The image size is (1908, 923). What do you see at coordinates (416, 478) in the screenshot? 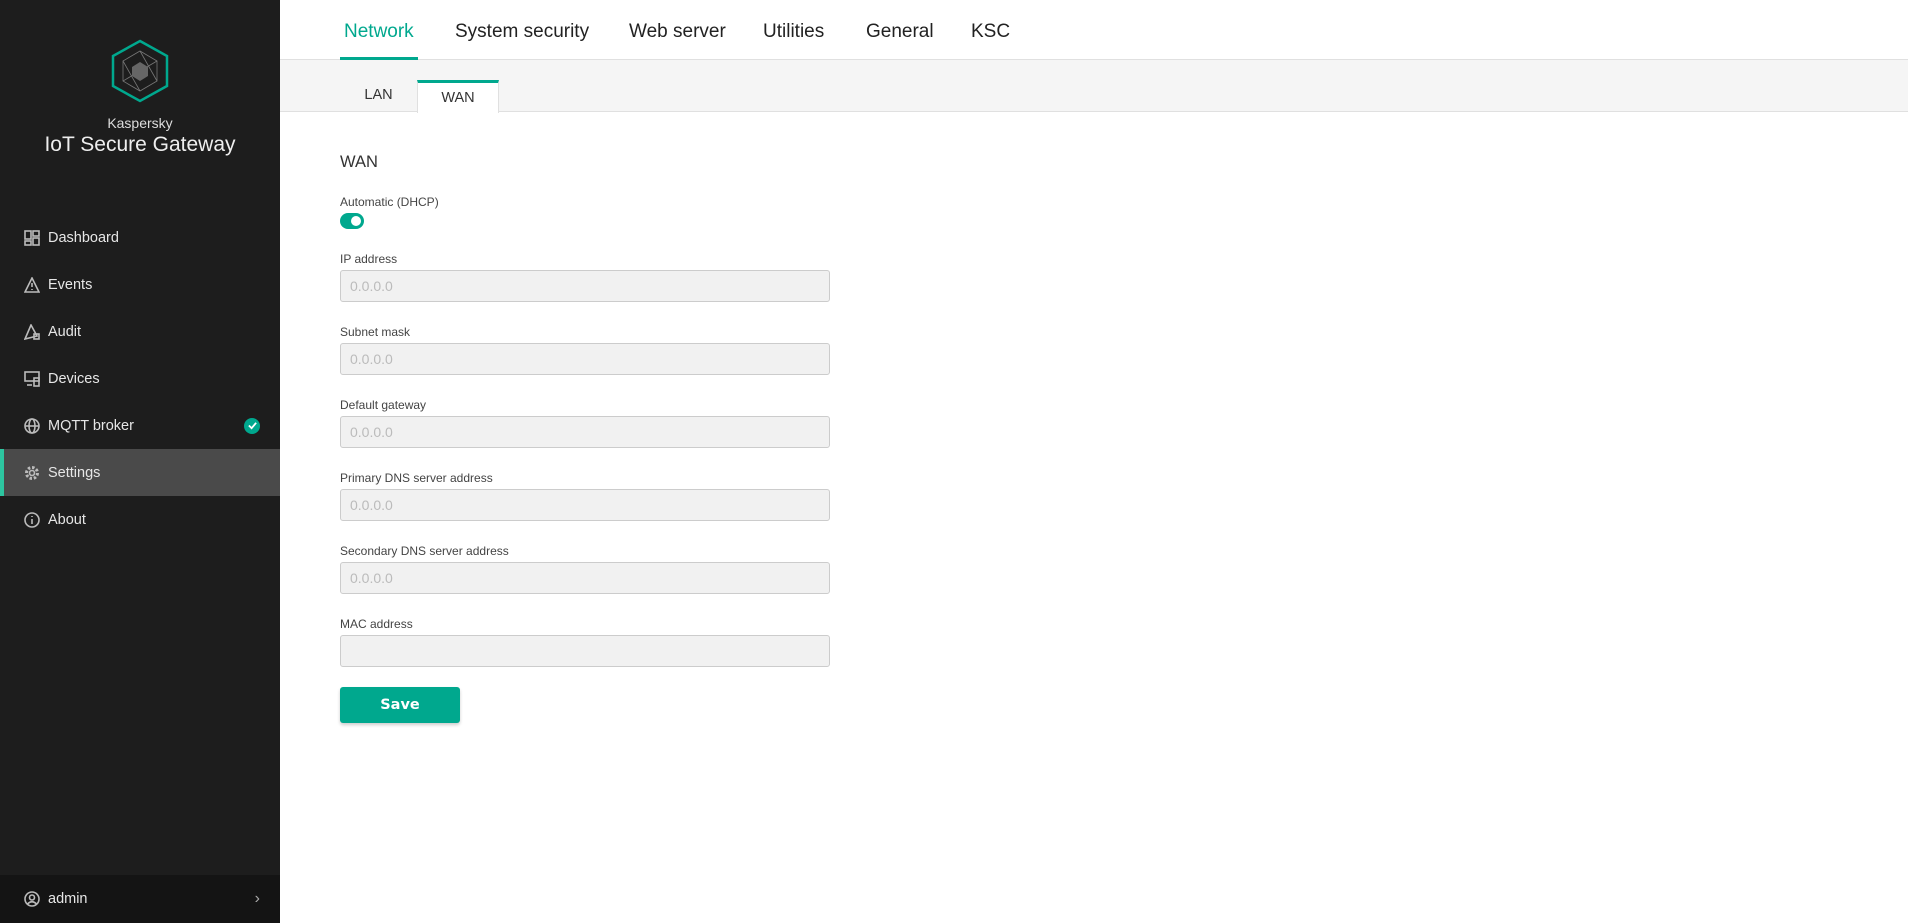
I see `primary-dns-label: Primary DNS server address` at bounding box center [416, 478].